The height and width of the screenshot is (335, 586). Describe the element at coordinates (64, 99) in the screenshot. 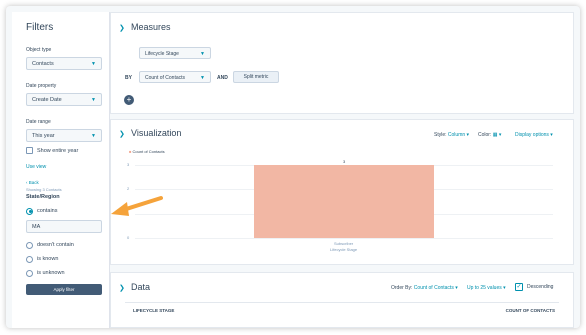

I see `date-property-select: Create Date ▼` at that location.